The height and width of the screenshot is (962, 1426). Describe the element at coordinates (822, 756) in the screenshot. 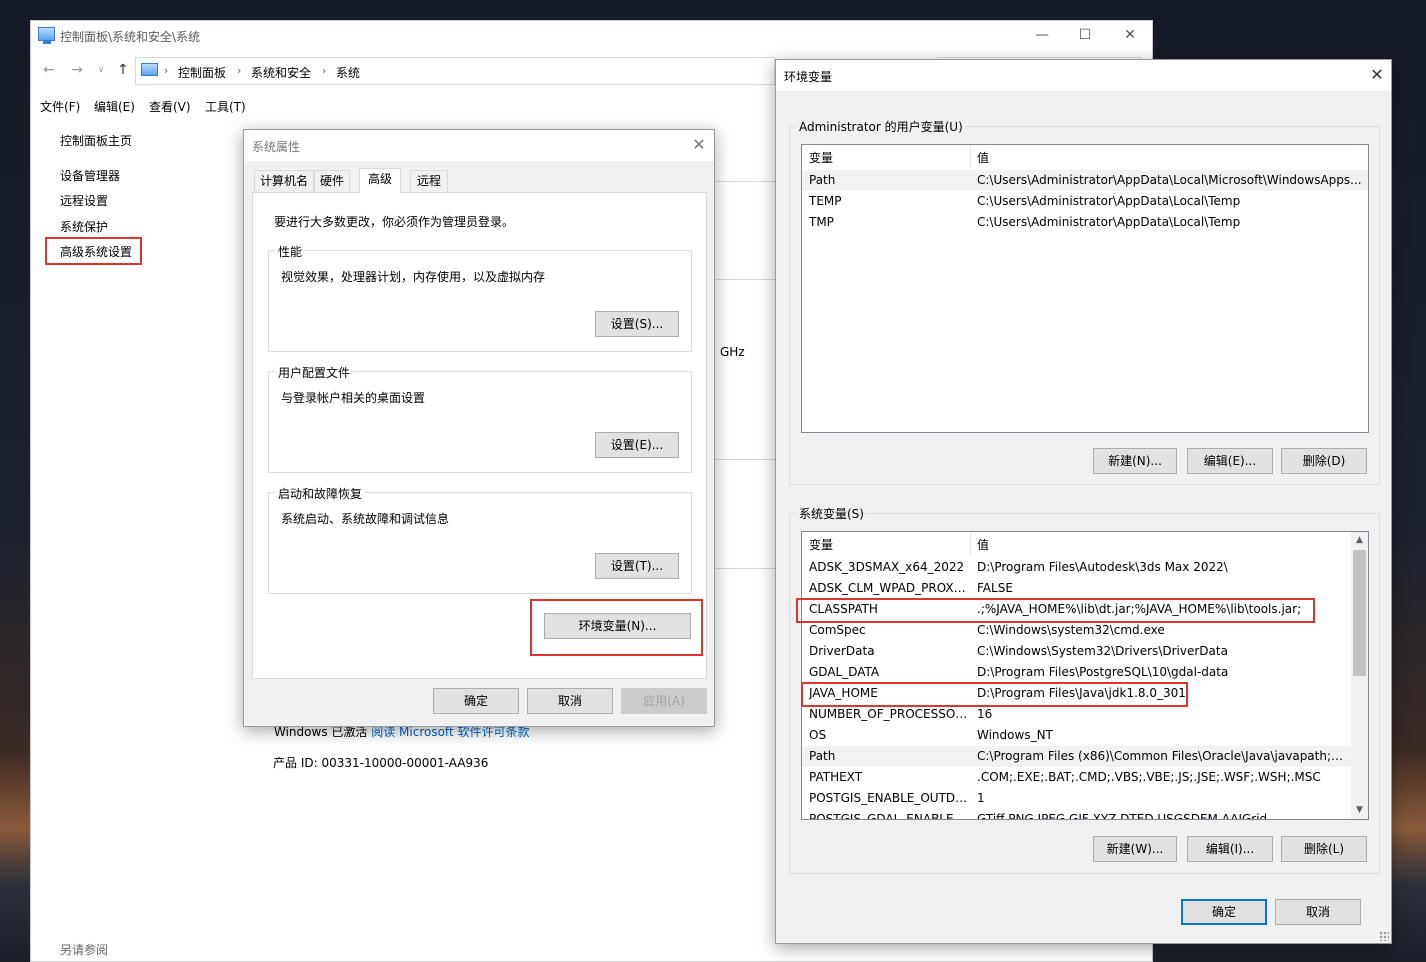

I see `variable-name: Path` at that location.